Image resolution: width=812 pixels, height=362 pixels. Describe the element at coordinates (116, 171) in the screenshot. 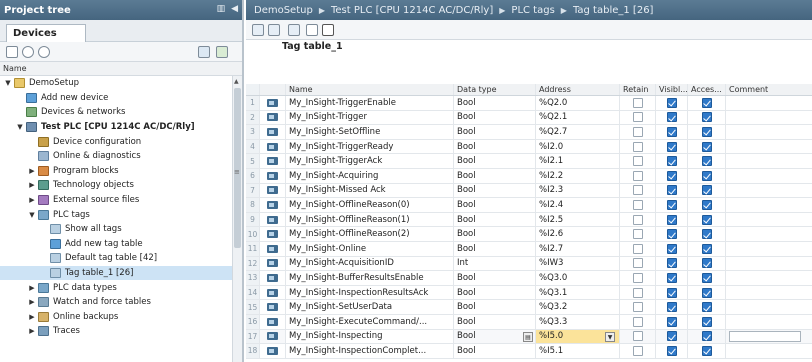

I see `tree-item: ▶ Program blocks` at that location.